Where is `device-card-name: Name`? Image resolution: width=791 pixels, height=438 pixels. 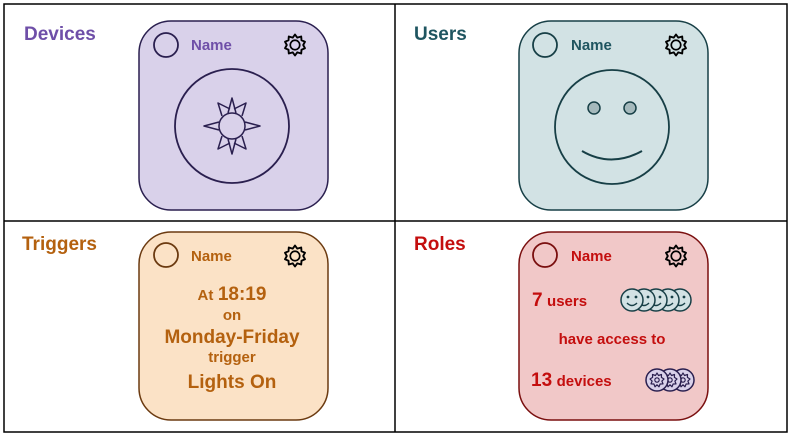 device-card-name: Name is located at coordinates (211, 45).